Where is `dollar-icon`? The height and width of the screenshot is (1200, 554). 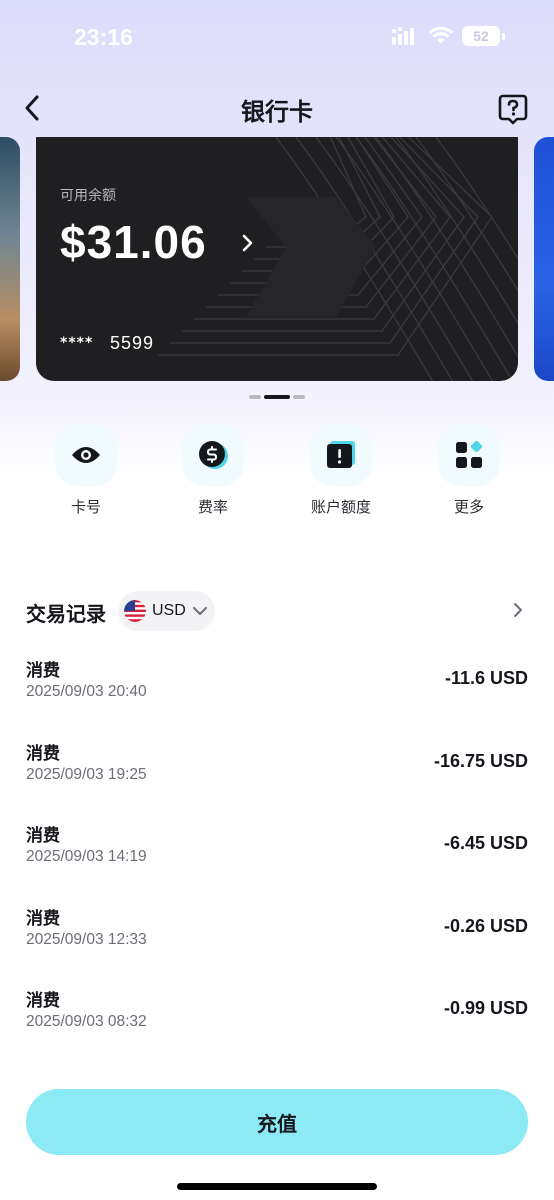
dollar-icon is located at coordinates (213, 455).